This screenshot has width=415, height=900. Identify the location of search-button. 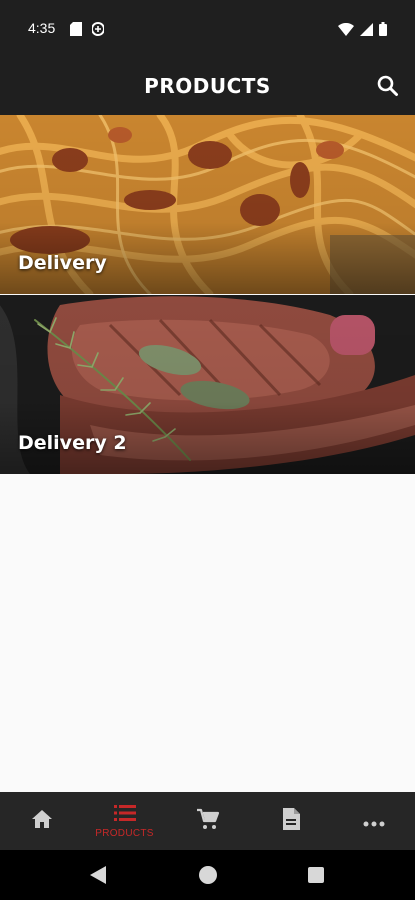
(388, 86).